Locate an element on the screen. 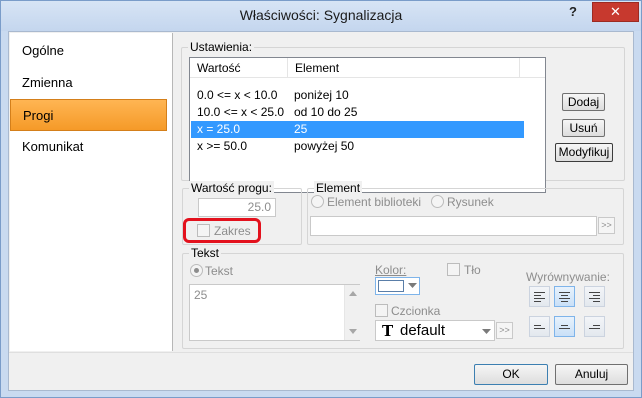 The height and width of the screenshot is (398, 642). color-label: Kolor: is located at coordinates (391, 270).